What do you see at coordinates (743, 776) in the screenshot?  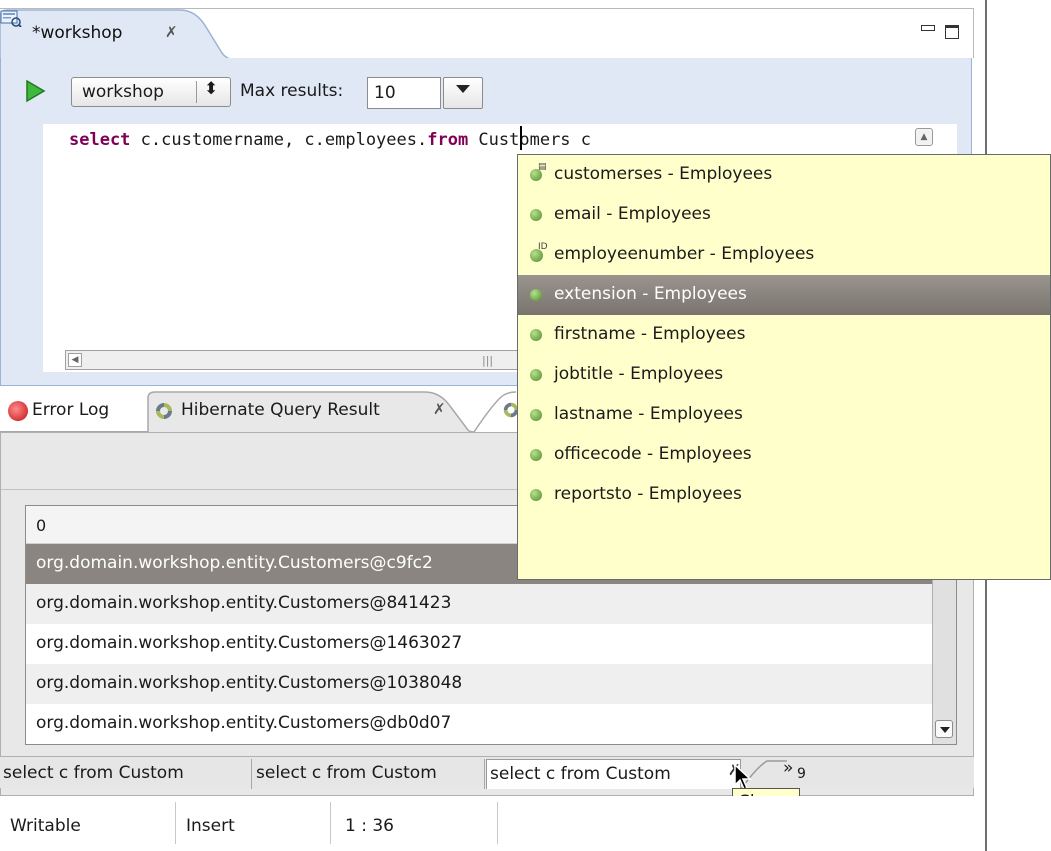 I see `mouse-pointer-icon` at bounding box center [743, 776].